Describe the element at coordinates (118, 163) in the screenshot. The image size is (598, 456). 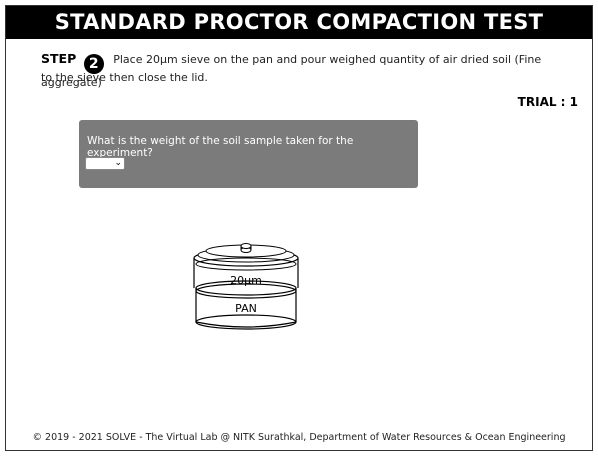
I see `chevron-down-icon: ⌄` at that location.